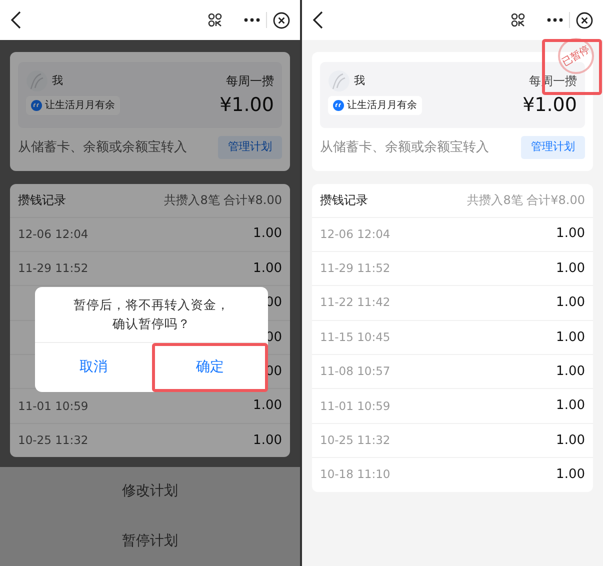 This screenshot has width=603, height=566. Describe the element at coordinates (355, 303) in the screenshot. I see `record-date: 11-22 11:42` at that location.